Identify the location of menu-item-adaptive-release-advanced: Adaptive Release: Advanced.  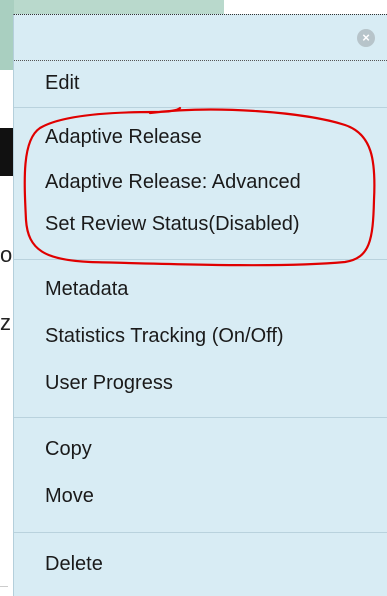
(200, 182).